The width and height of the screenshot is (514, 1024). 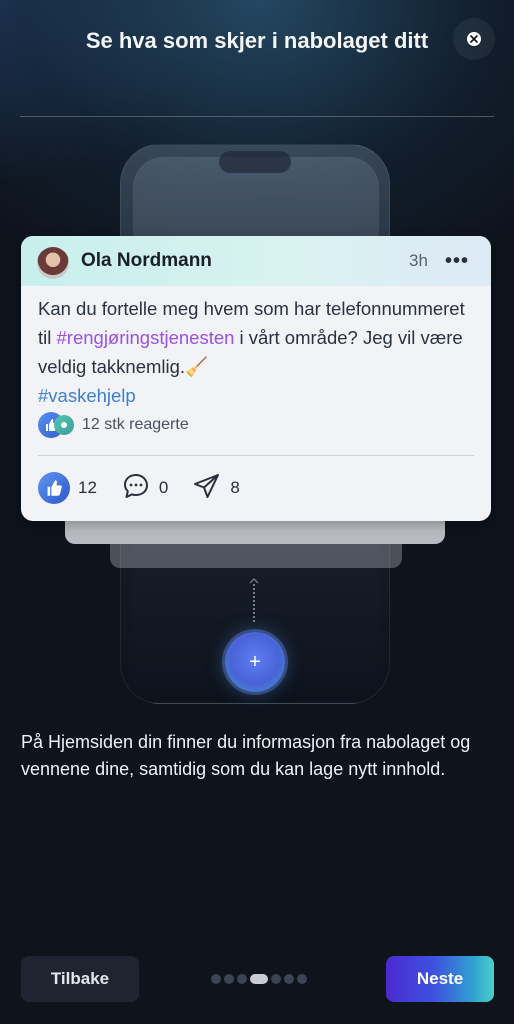 I want to click on post-actions: 12 0 8, so click(x=151, y=488).